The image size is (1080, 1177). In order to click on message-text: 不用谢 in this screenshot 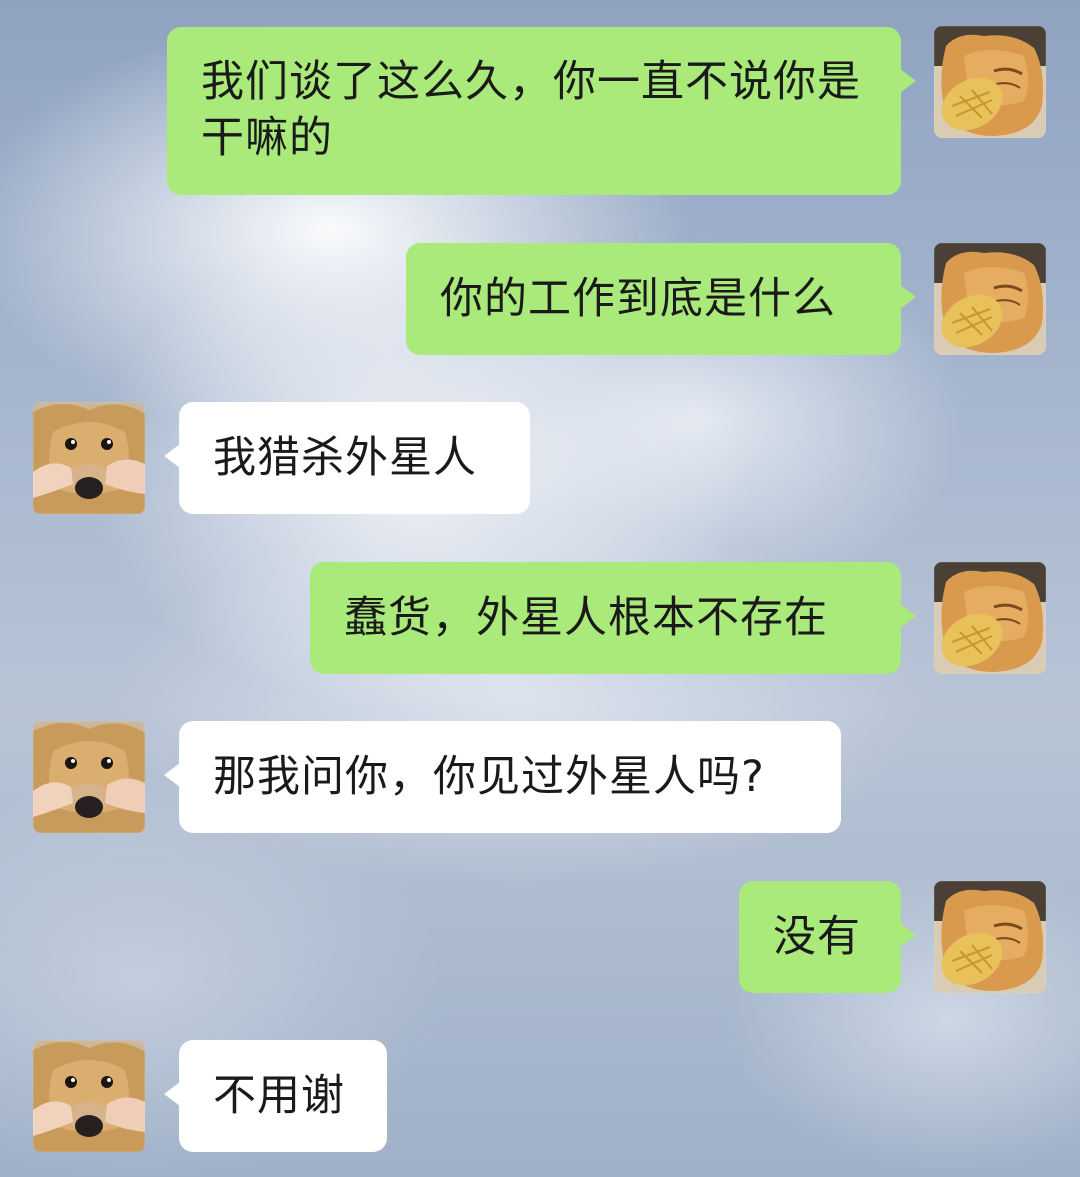, I will do `click(279, 1096)`.